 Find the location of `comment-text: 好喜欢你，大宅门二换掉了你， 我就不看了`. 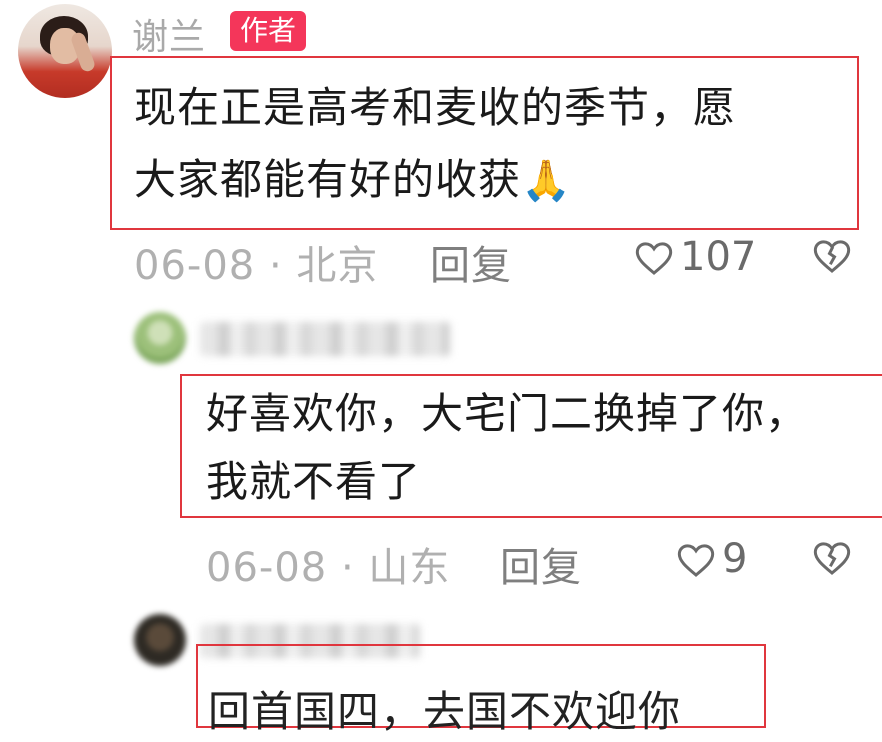

comment-text: 好喜欢你，大宅门二换掉了你， 我就不看了 is located at coordinates (507, 448).